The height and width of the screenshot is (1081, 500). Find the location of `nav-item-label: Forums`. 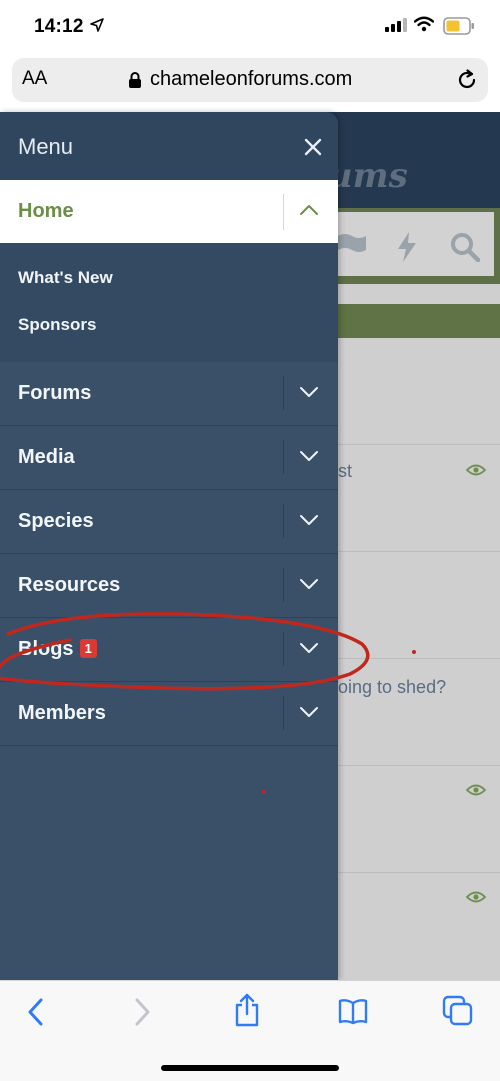

nav-item-label: Forums is located at coordinates (54, 393).